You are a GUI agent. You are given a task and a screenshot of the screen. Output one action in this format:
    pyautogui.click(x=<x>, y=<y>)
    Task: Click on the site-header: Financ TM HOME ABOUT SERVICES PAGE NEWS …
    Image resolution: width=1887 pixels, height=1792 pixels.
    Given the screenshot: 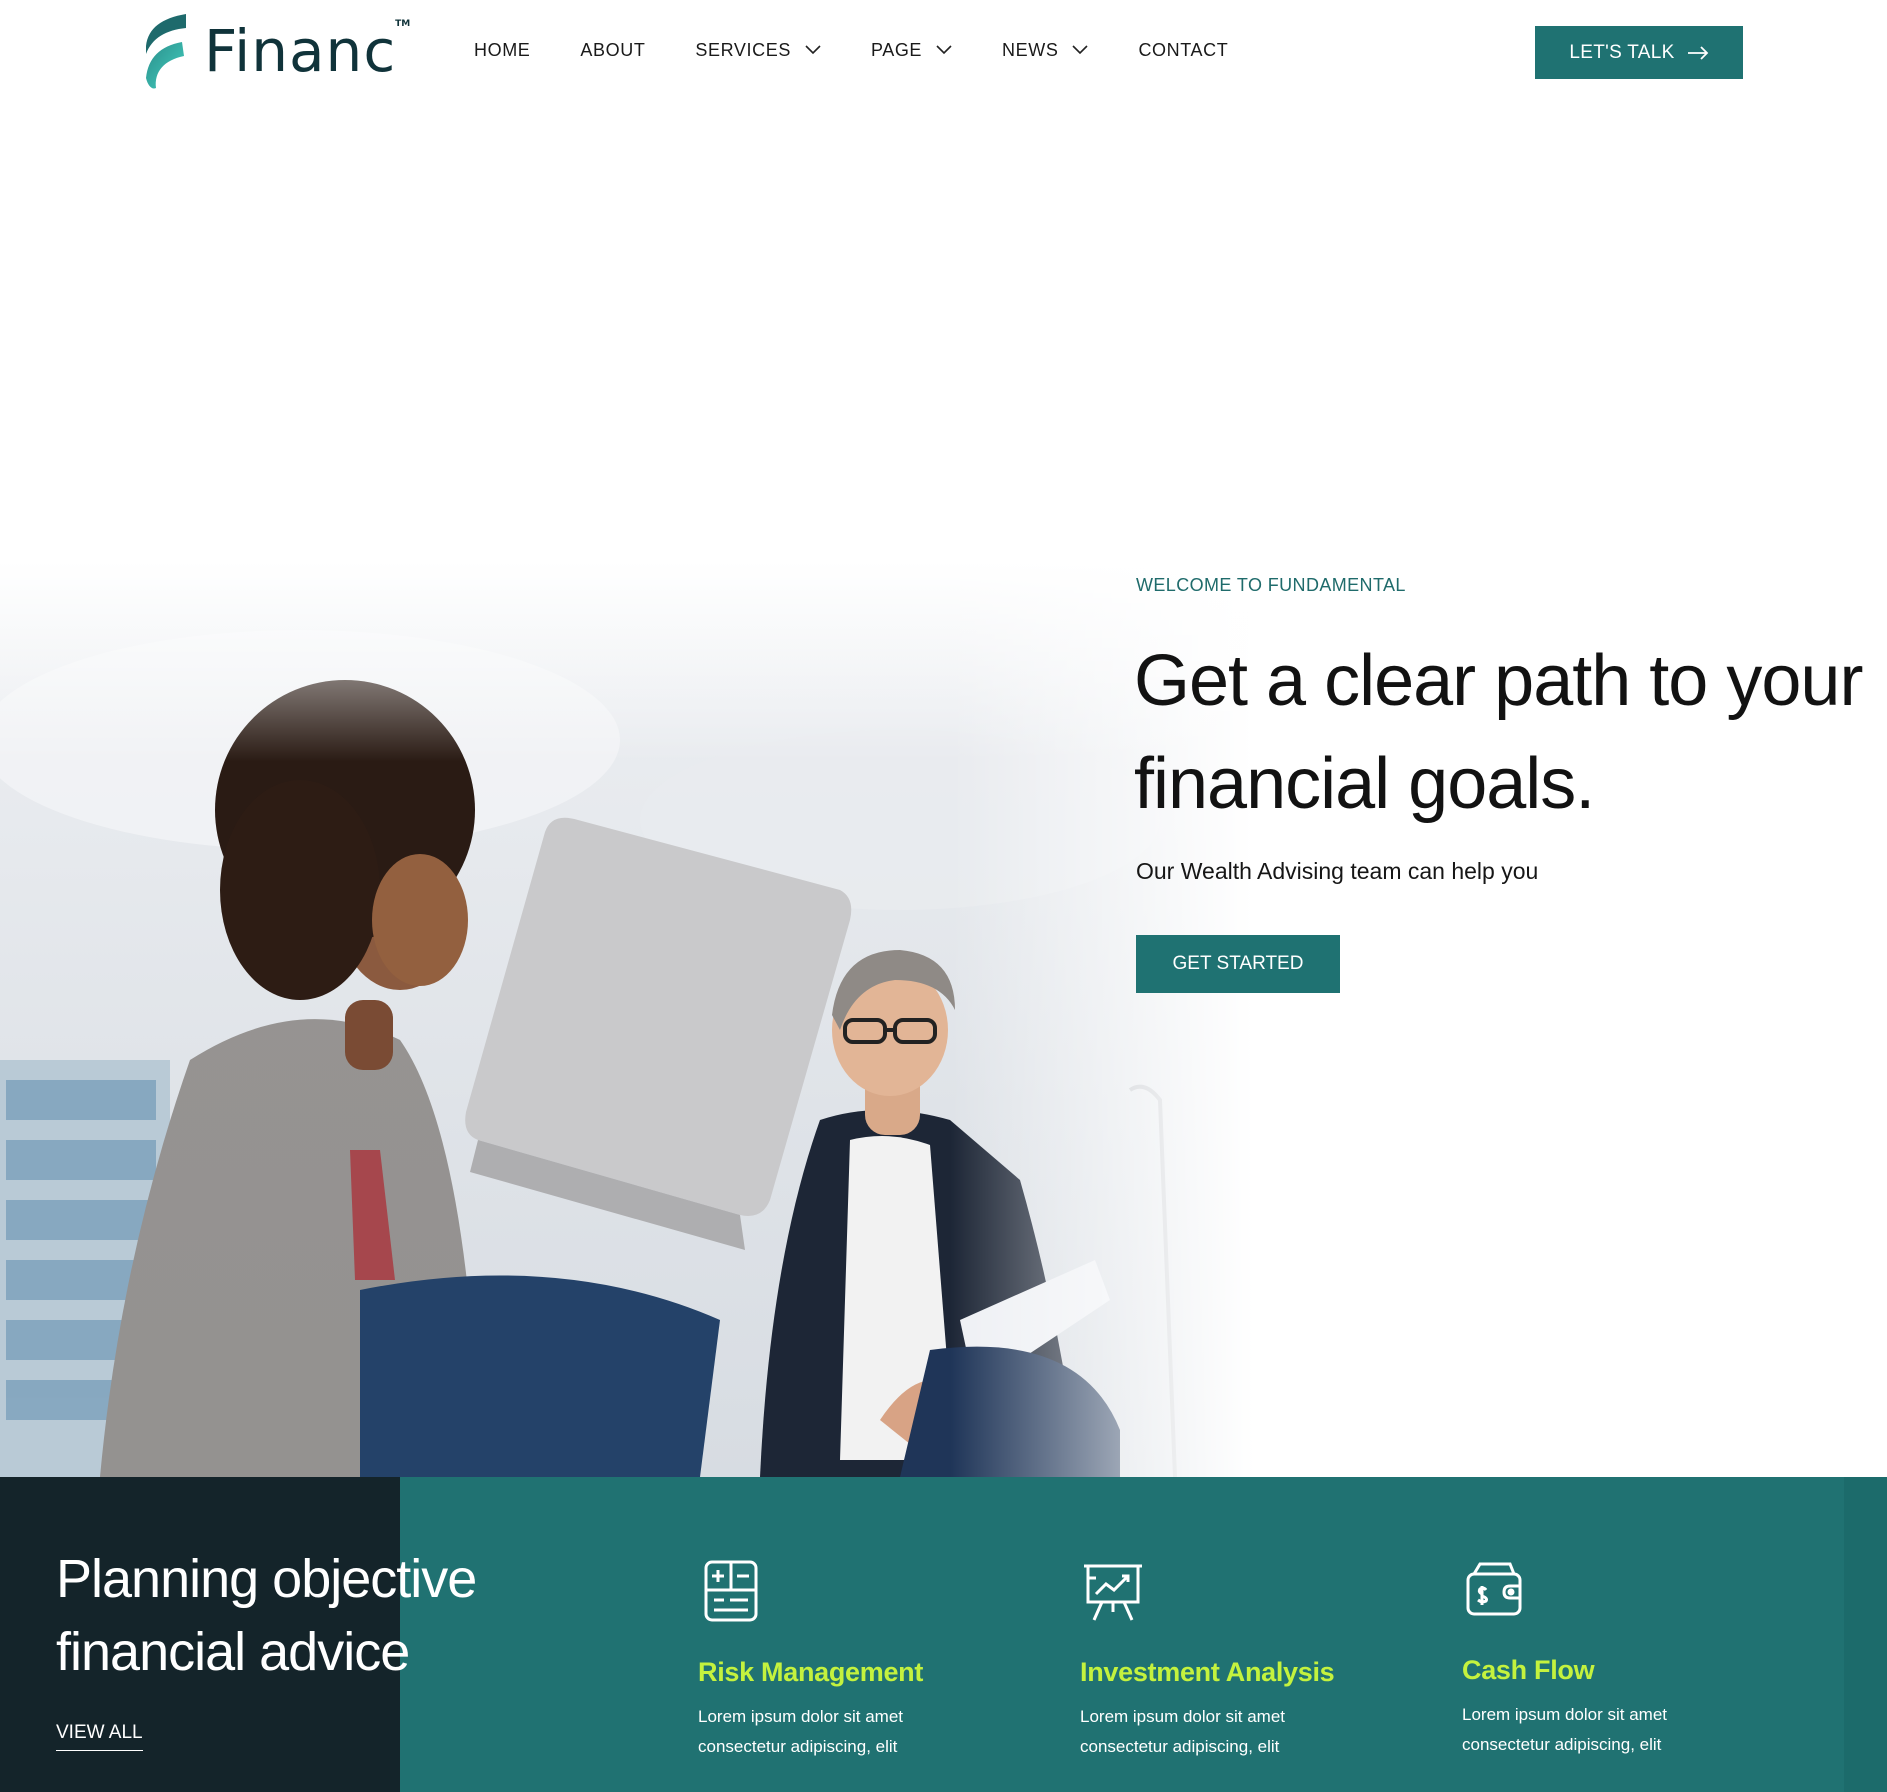 What is the action you would take?
    pyautogui.click(x=943, y=55)
    